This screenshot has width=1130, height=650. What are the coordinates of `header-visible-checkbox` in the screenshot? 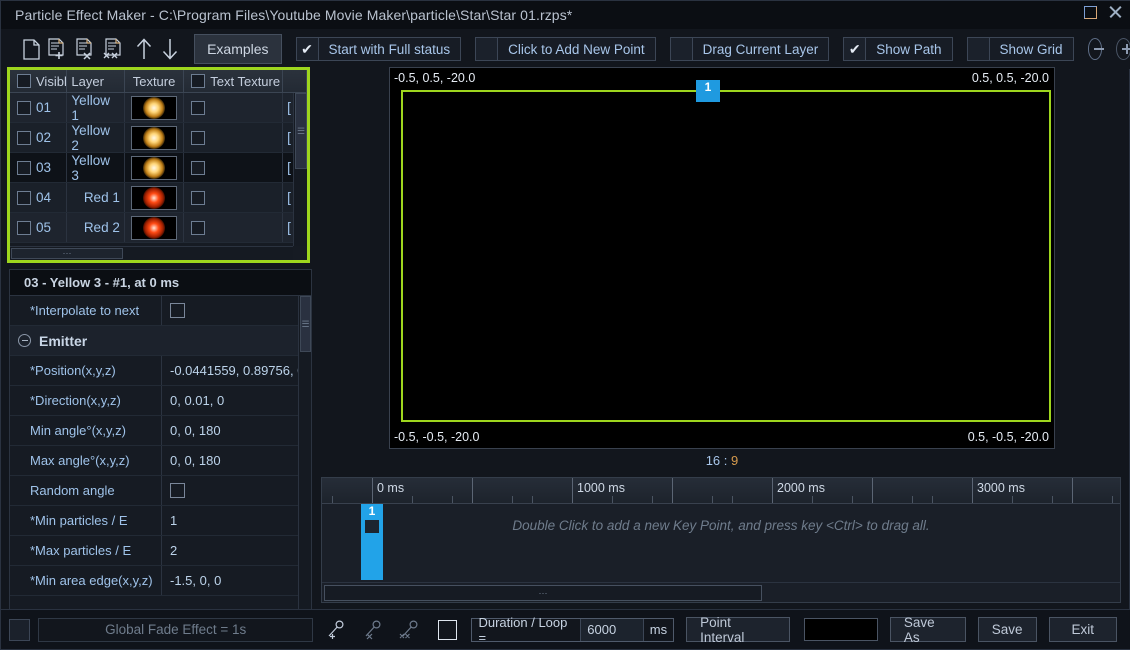 It's located at (24, 81).